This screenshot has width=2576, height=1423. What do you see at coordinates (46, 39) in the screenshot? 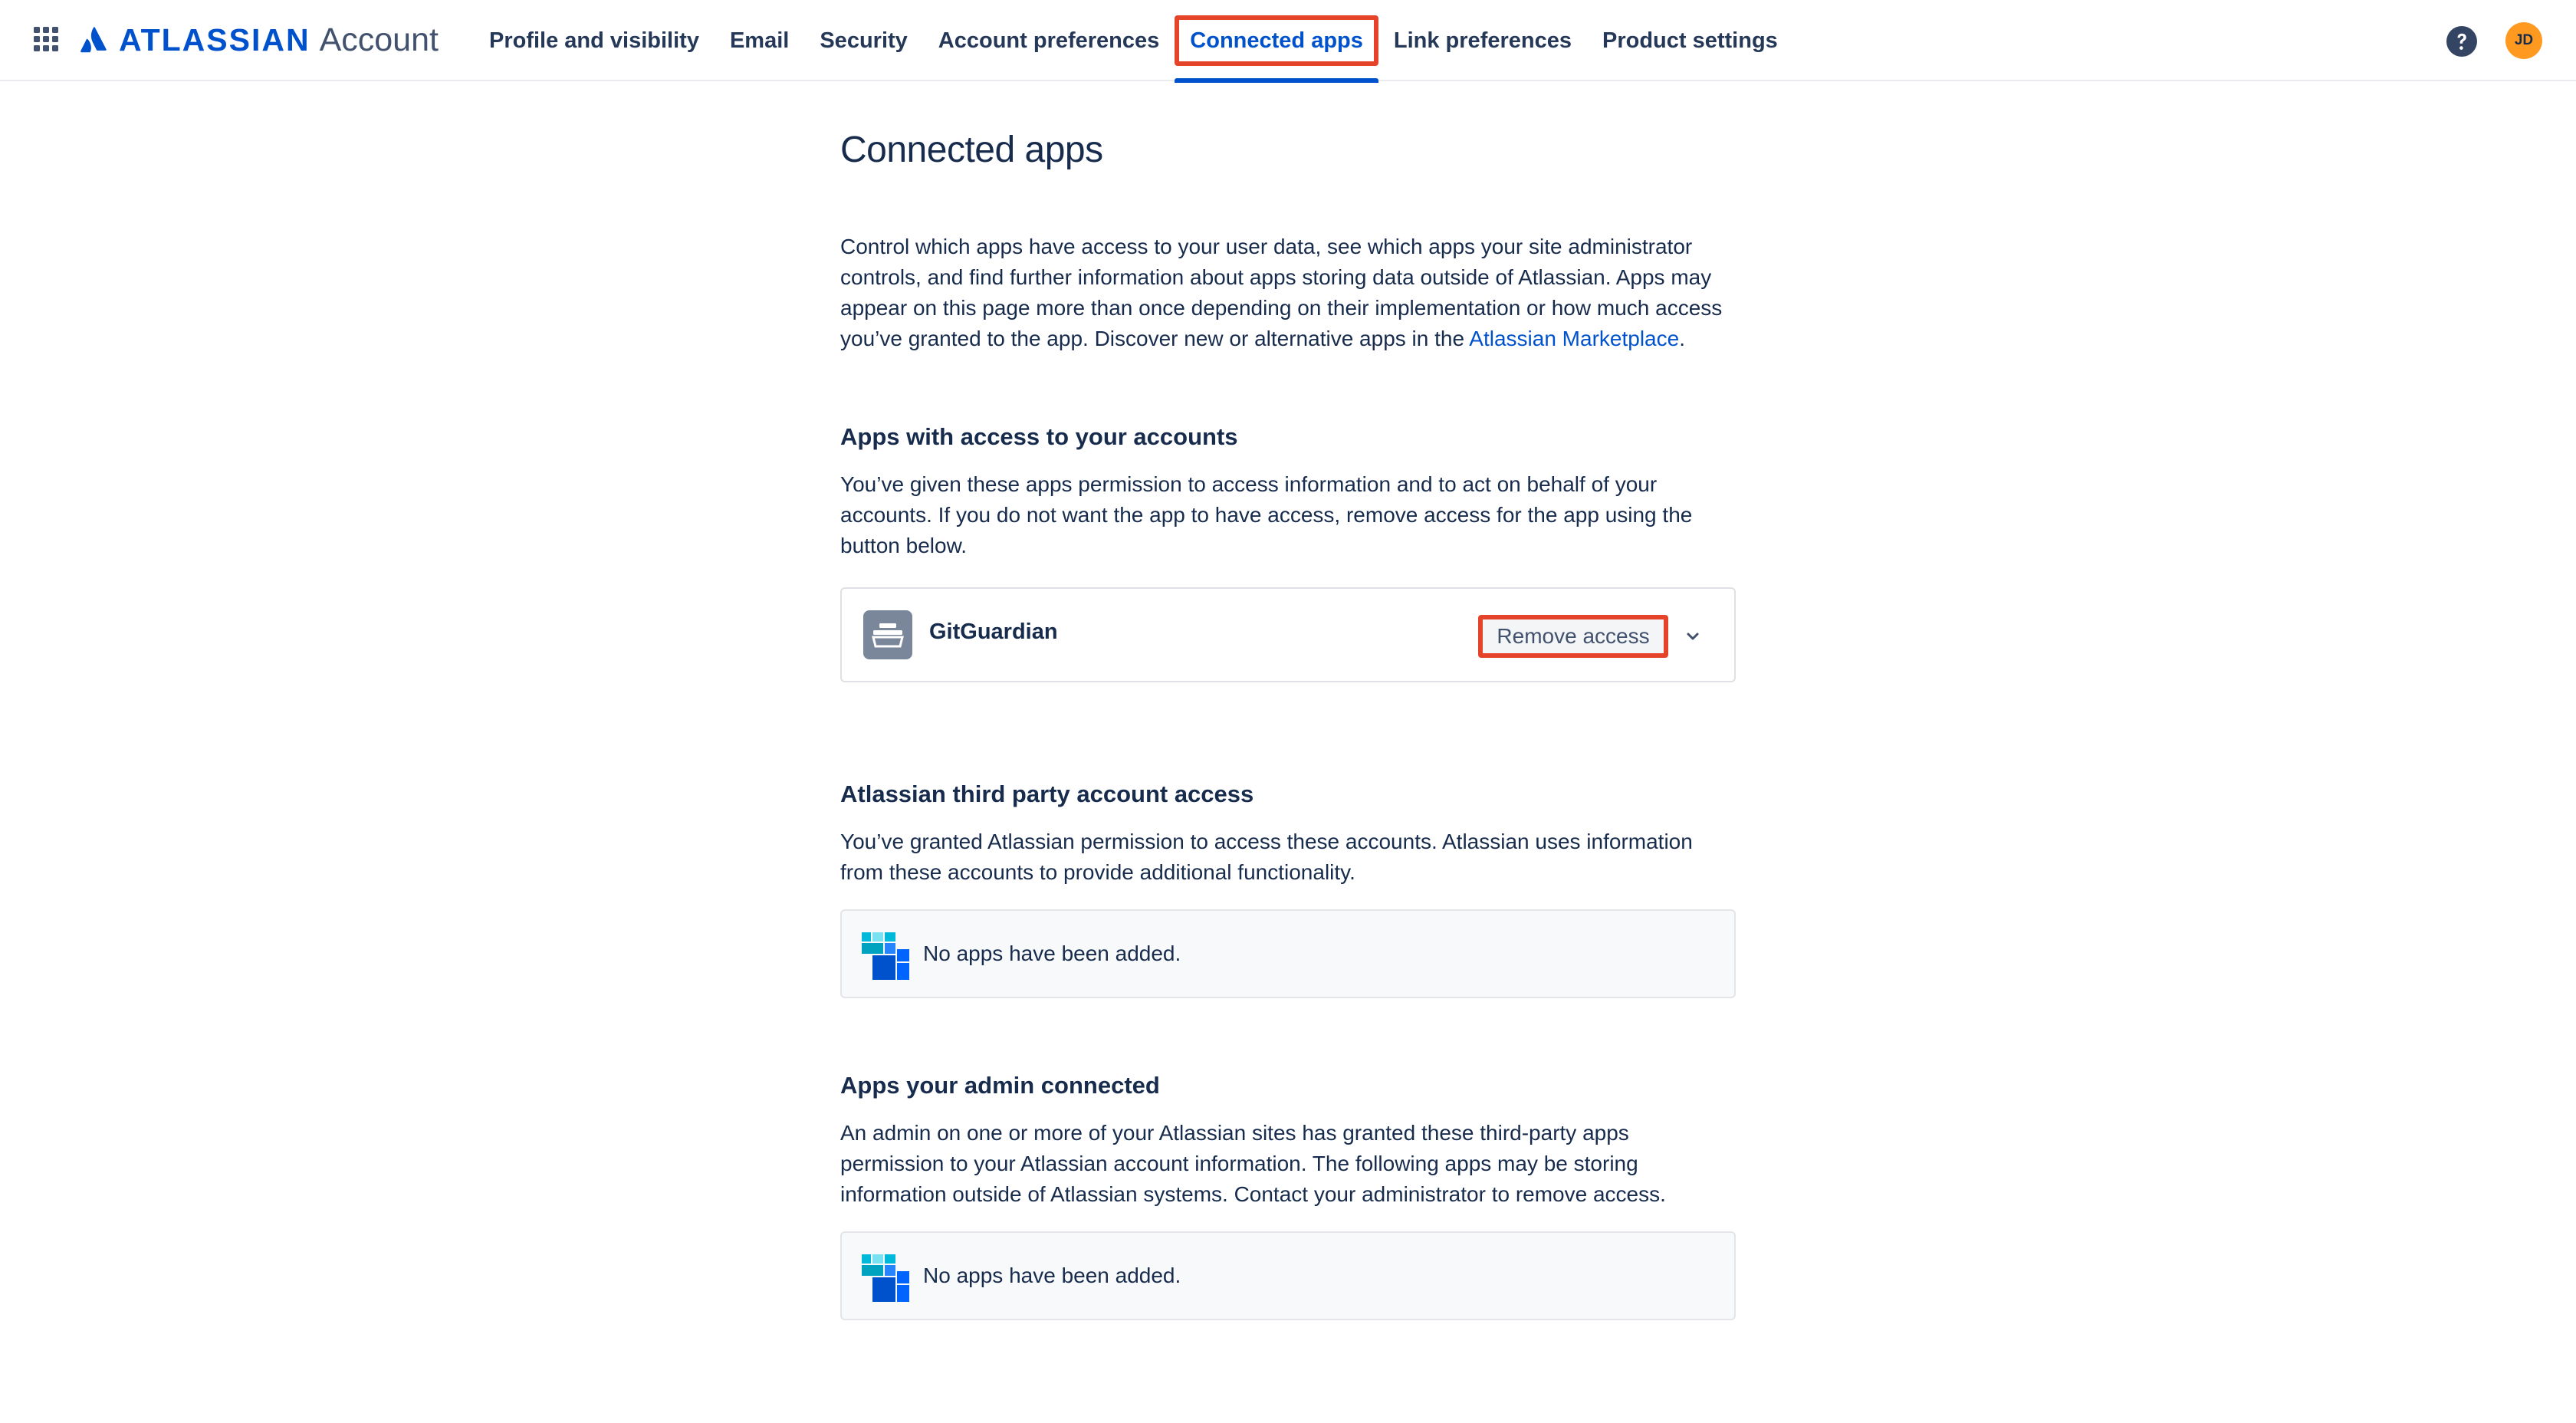
I see `app-switcher-icon` at bounding box center [46, 39].